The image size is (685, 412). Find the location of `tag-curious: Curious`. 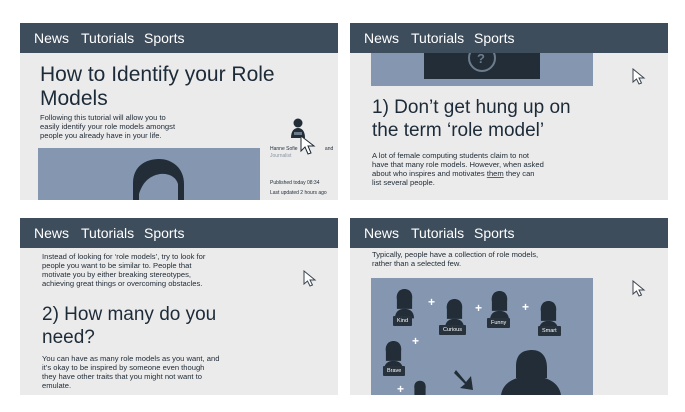

tag-curious: Curious is located at coordinates (452, 330).